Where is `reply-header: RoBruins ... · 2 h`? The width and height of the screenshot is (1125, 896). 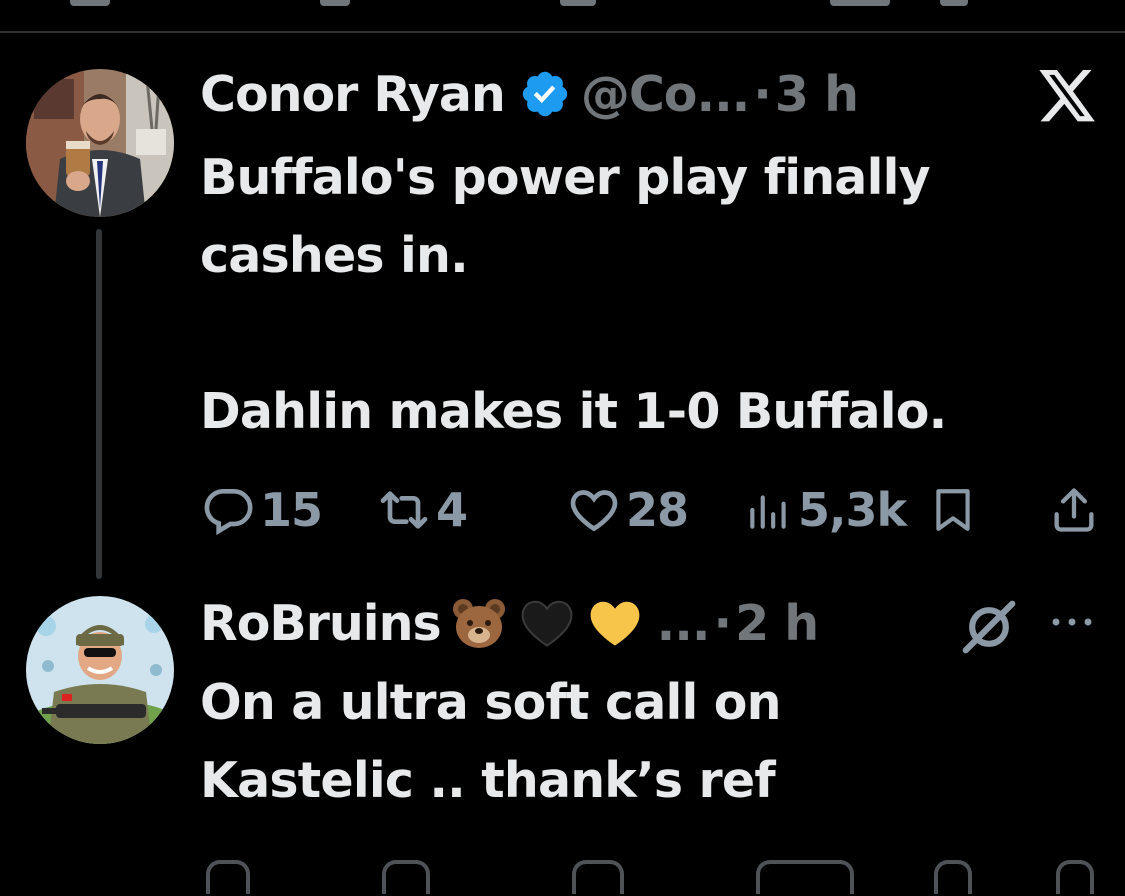 reply-header: RoBruins ... · 2 h is located at coordinates (509, 623).